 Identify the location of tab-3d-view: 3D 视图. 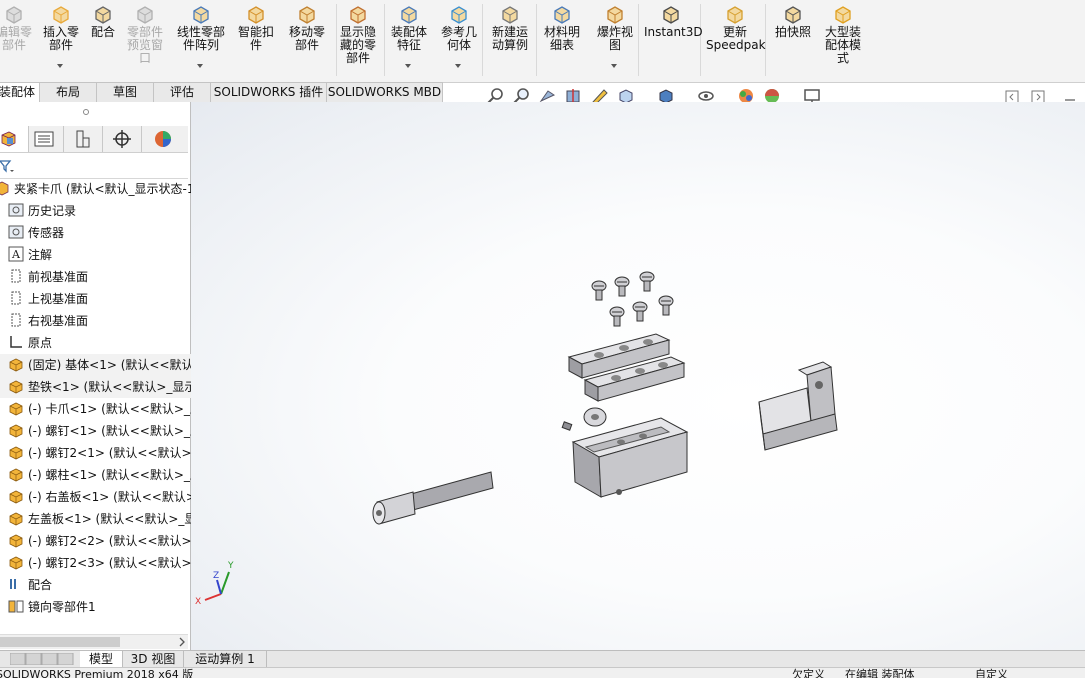
(153, 659).